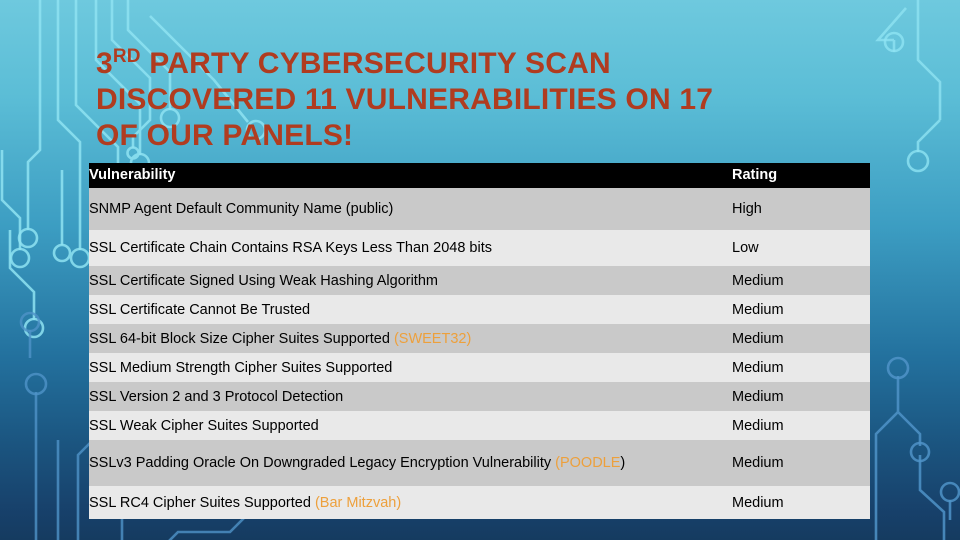 The image size is (960, 540). Describe the element at coordinates (104, 63) in the screenshot. I see `title-ordinal-number: 3` at that location.